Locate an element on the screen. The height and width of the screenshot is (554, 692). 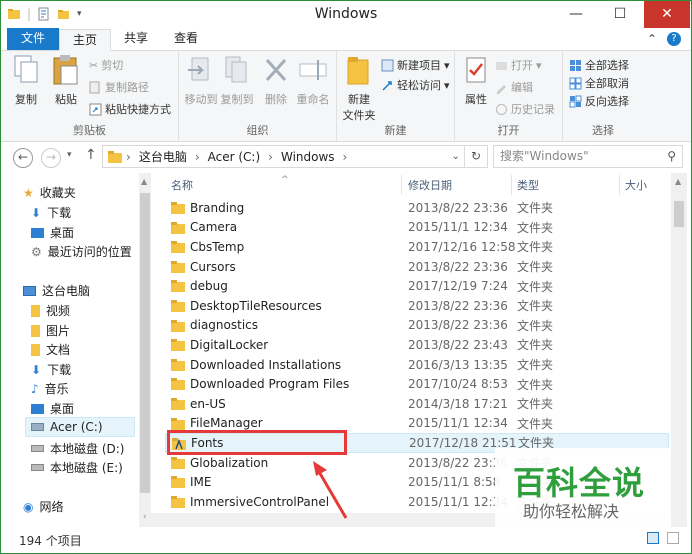
search-icon: ⚲ is located at coordinates (671, 156).